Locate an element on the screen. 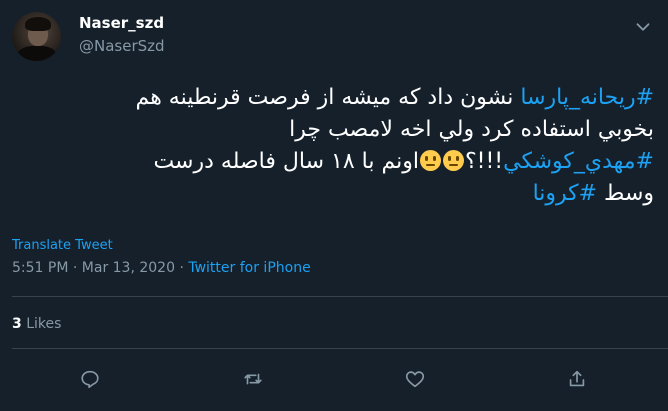  heart-icon is located at coordinates (415, 379).